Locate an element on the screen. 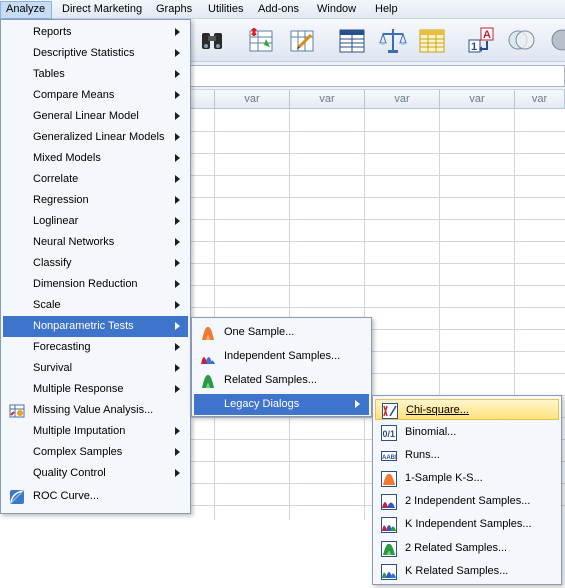  menu-item-scale: Scale is located at coordinates (95, 305).